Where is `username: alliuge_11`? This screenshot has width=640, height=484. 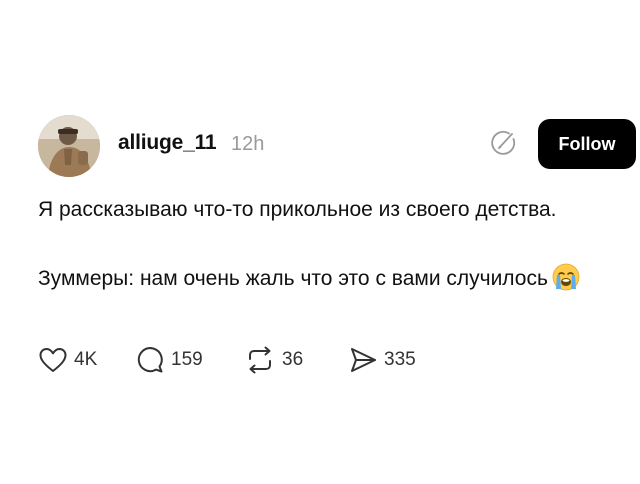
username: alliuge_11 is located at coordinates (167, 143).